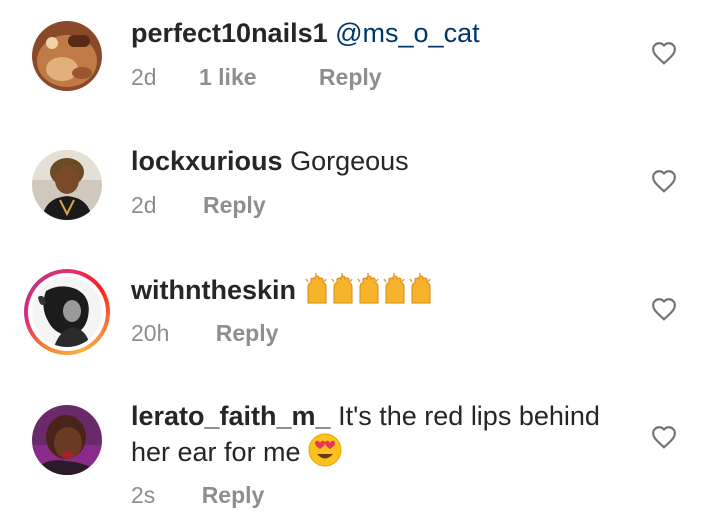 The height and width of the screenshot is (522, 720). What do you see at coordinates (213, 290) in the screenshot?
I see `comment-username: withntheskin` at bounding box center [213, 290].